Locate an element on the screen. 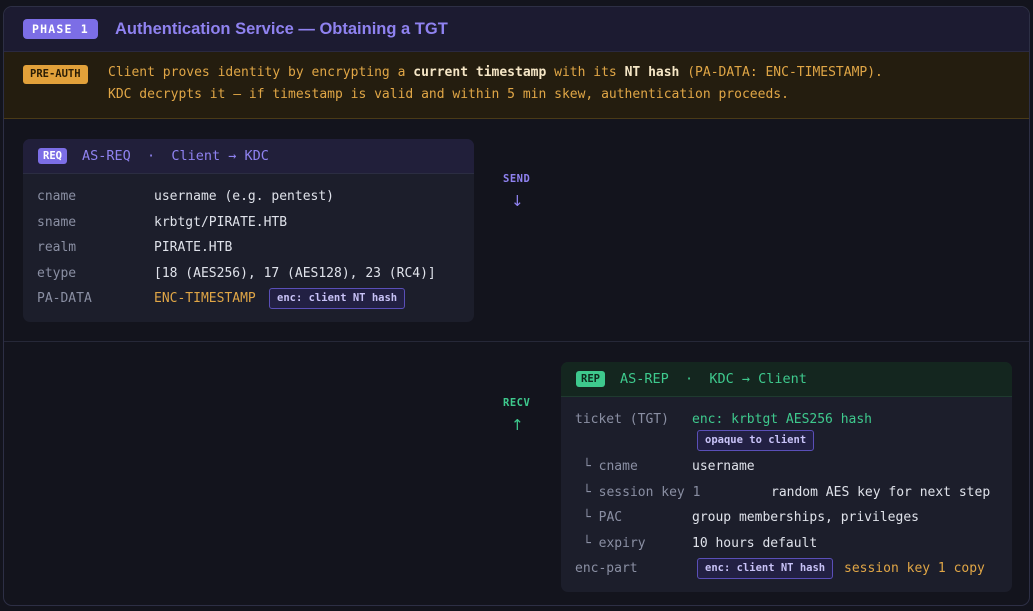 This screenshot has width=1033, height=611. field-value: group memberships, privileges is located at coordinates (805, 517).